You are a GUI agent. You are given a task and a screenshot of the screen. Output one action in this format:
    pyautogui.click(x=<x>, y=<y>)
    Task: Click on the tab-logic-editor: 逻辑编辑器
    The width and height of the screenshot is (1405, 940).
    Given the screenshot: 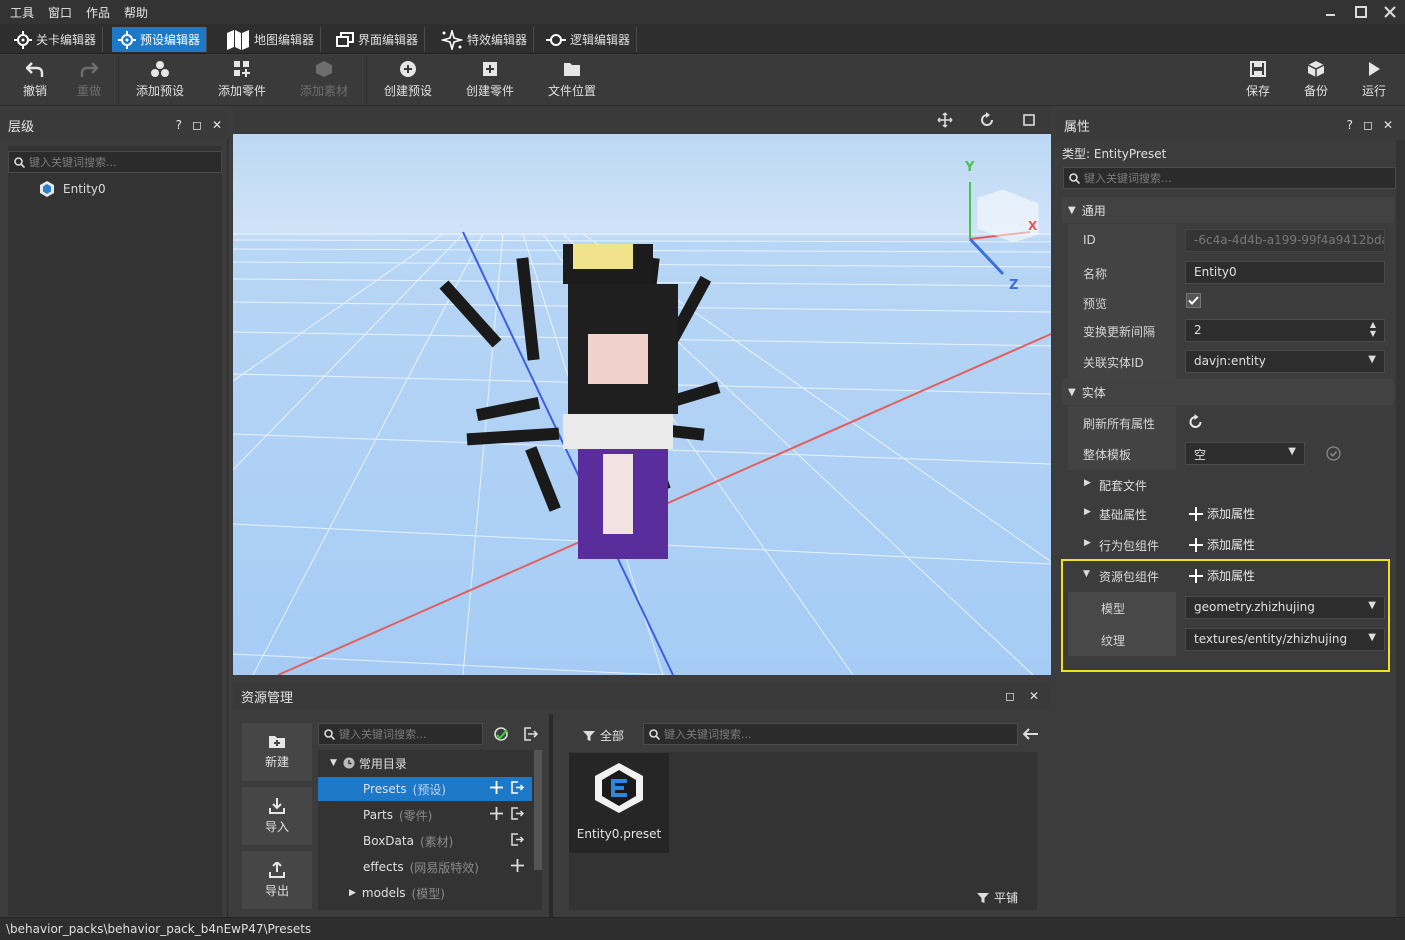 What is the action you would take?
    pyautogui.click(x=589, y=39)
    